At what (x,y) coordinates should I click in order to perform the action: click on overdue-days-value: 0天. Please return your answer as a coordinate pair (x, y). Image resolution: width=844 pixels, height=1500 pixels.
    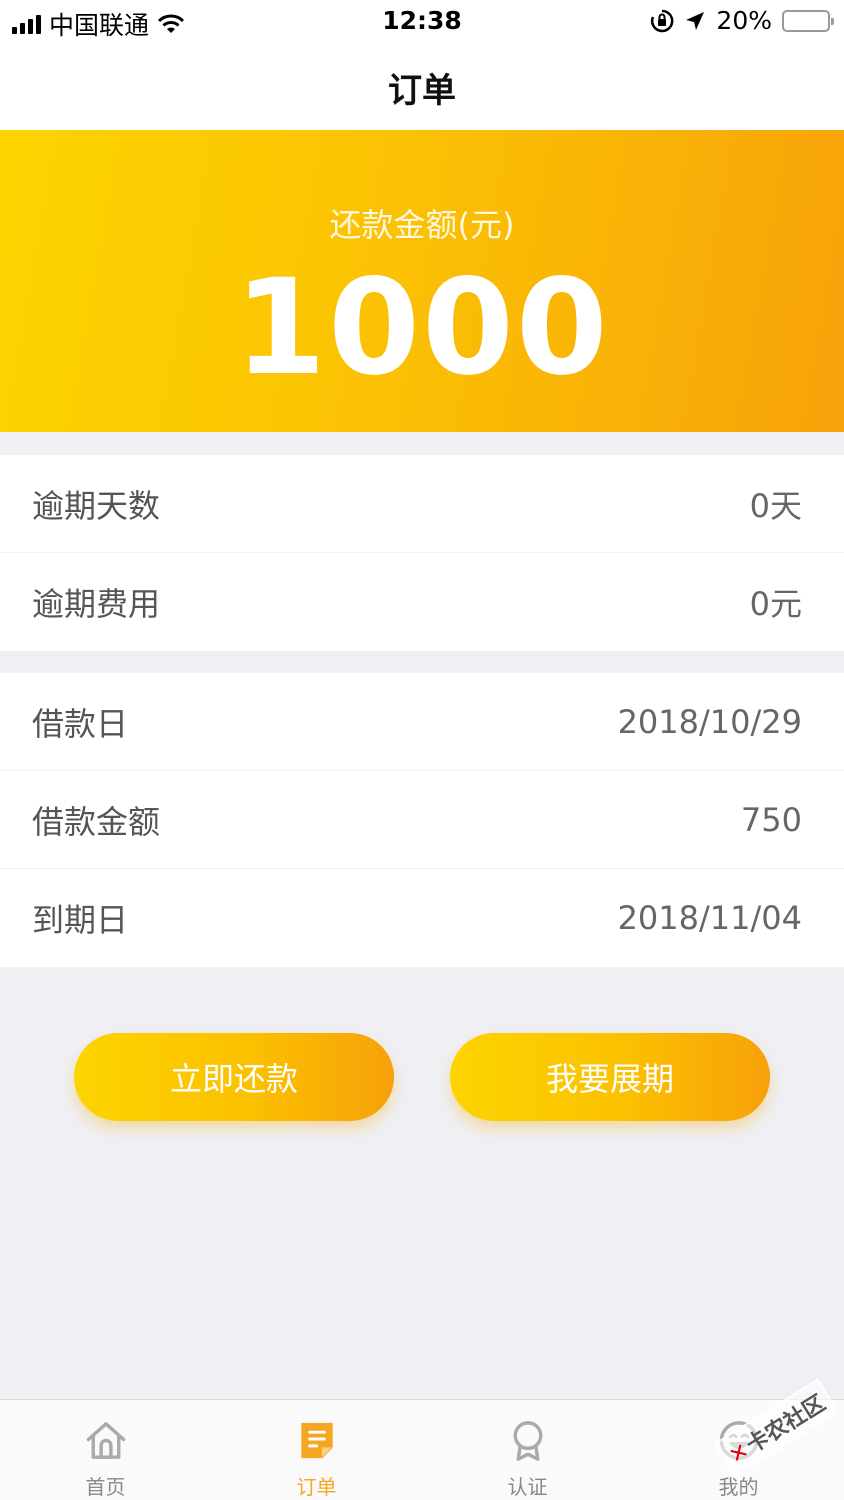
    Looking at the image, I should click on (775, 505).